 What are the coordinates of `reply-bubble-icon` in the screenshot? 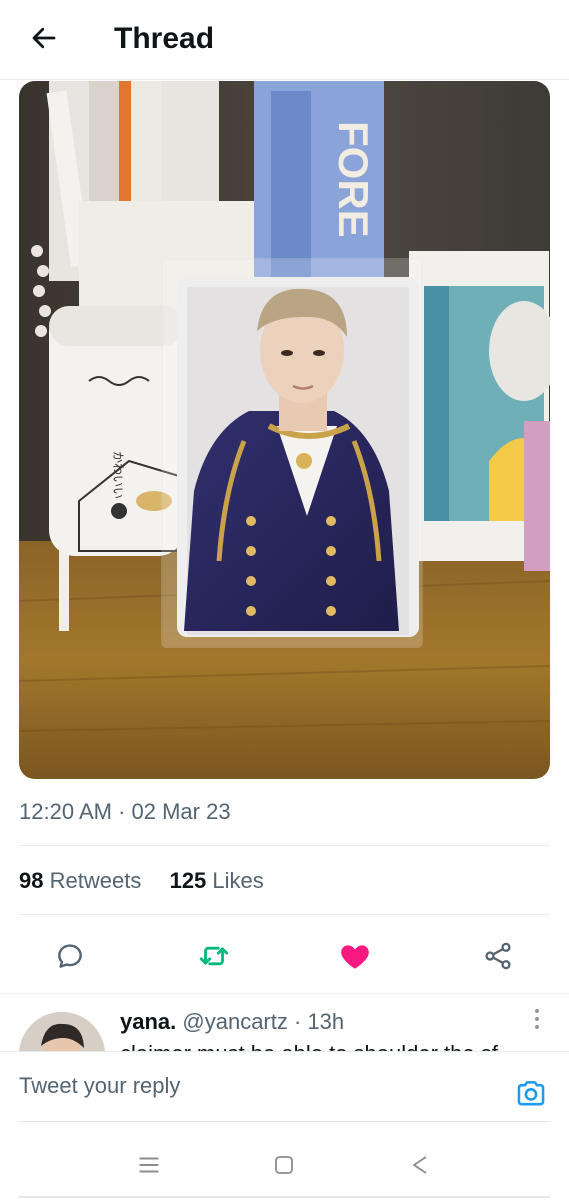 It's located at (70, 956).